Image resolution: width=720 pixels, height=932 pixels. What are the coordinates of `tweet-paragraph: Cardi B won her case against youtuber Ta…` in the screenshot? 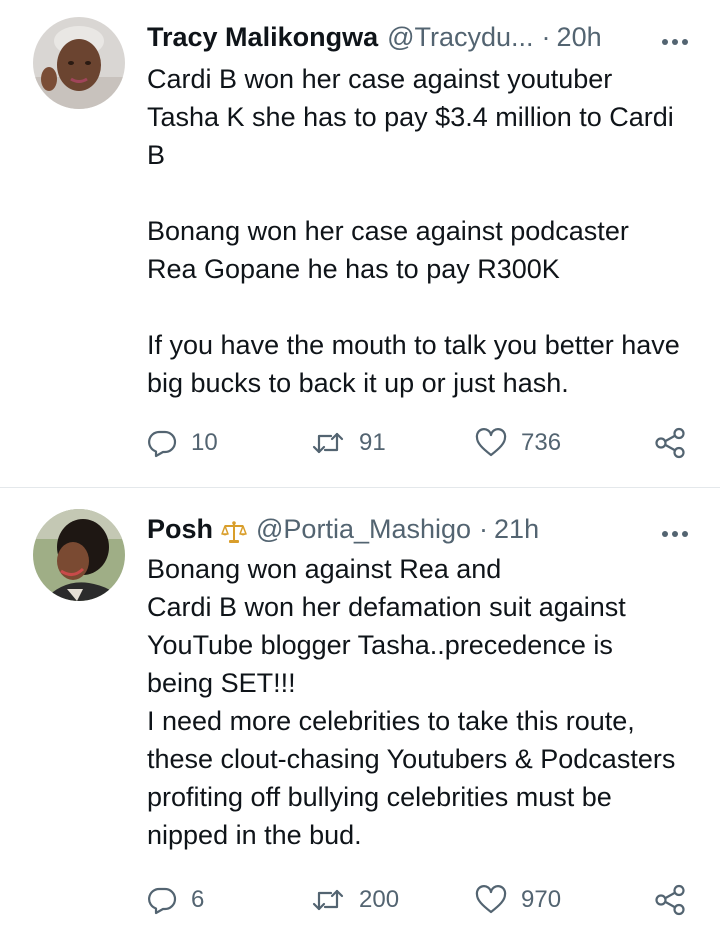 It's located at (410, 117).